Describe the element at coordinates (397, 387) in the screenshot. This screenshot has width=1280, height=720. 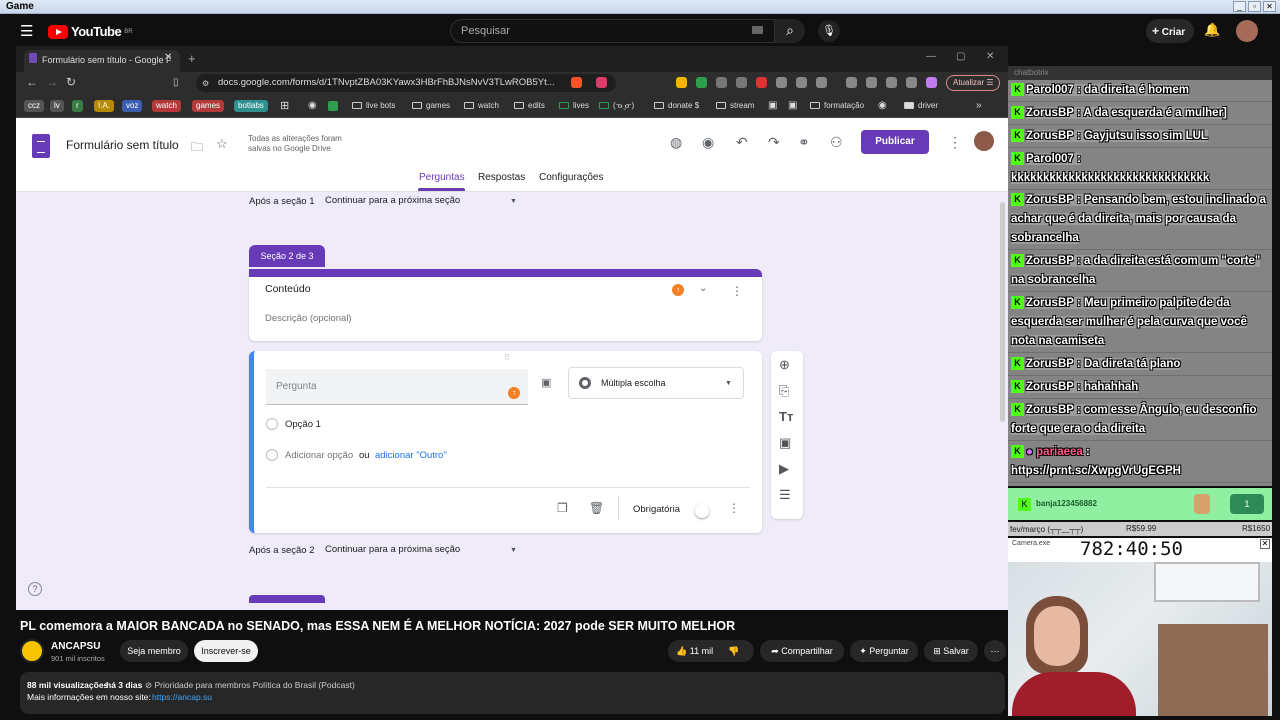
I see `question-input: Pergunta ↑` at that location.